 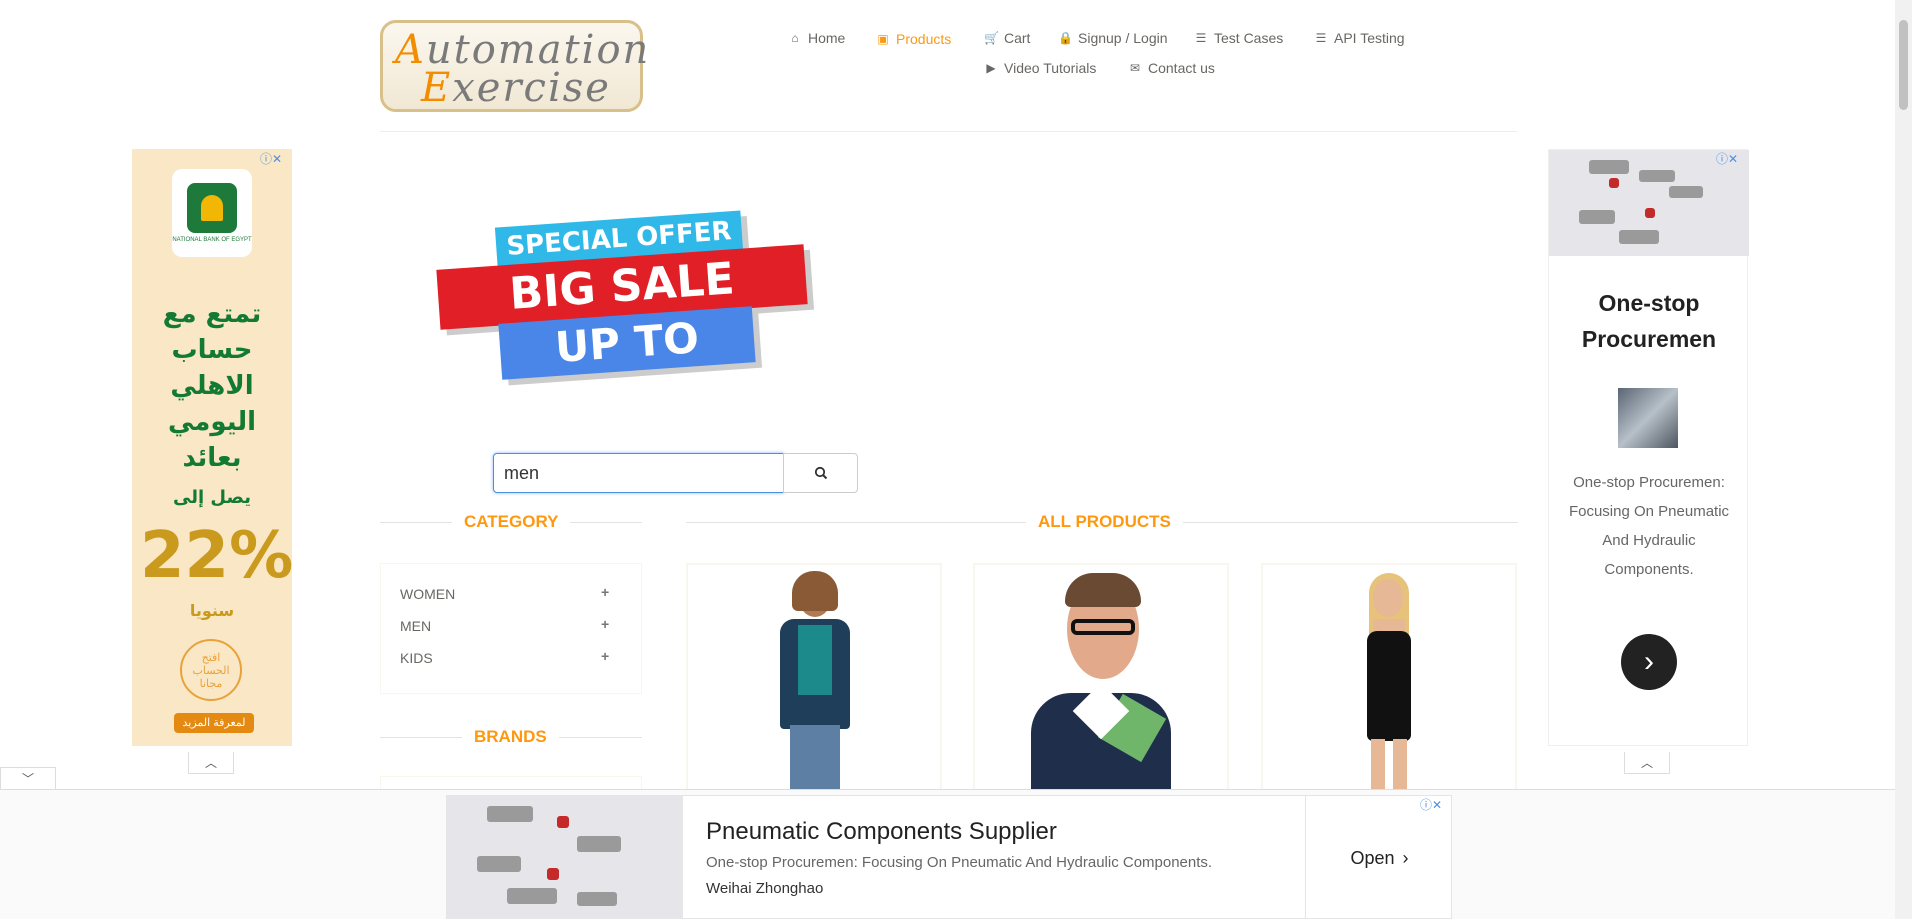 What do you see at coordinates (827, 38) in the screenshot?
I see `nav-home-label: Home` at bounding box center [827, 38].